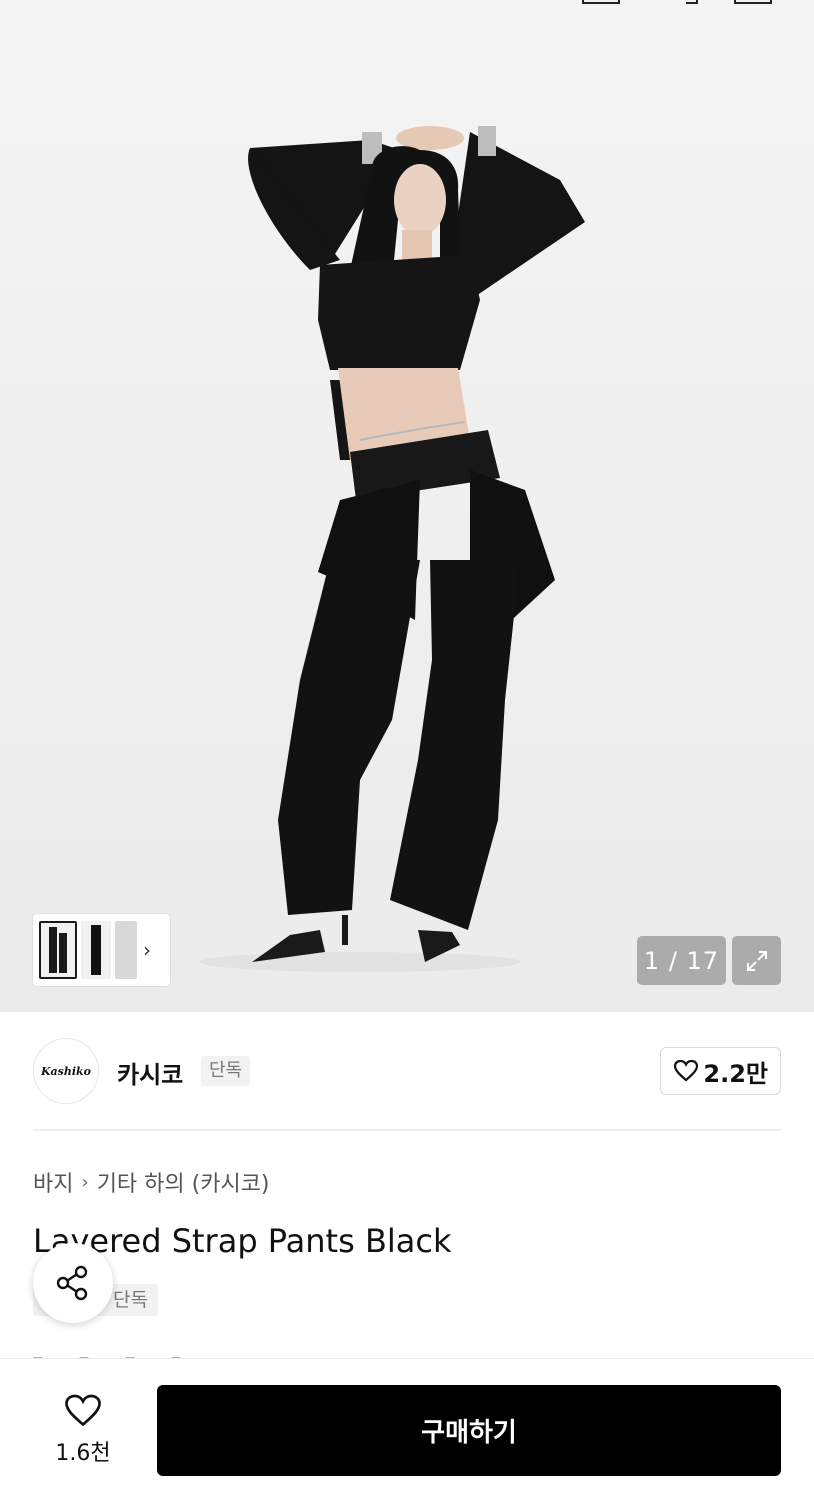 The width and height of the screenshot is (814, 1500). I want to click on top-bar, so click(407, 7).